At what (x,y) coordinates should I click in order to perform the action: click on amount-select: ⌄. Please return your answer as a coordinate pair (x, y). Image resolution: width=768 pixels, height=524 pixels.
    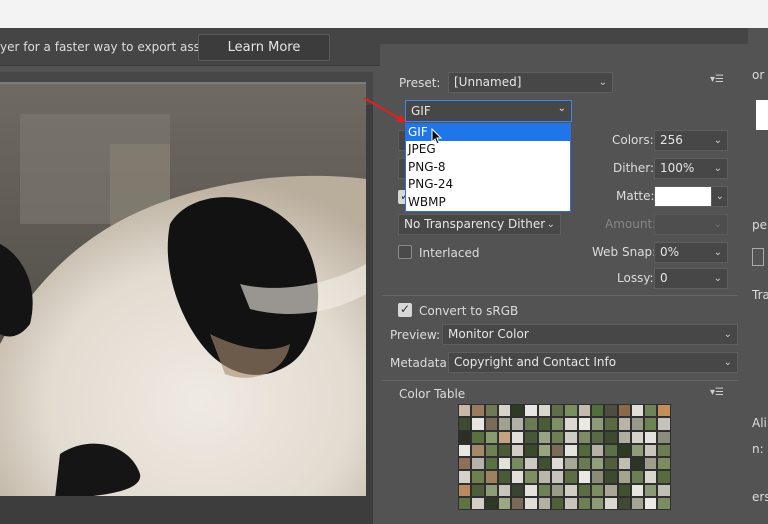
    Looking at the image, I should click on (691, 224).